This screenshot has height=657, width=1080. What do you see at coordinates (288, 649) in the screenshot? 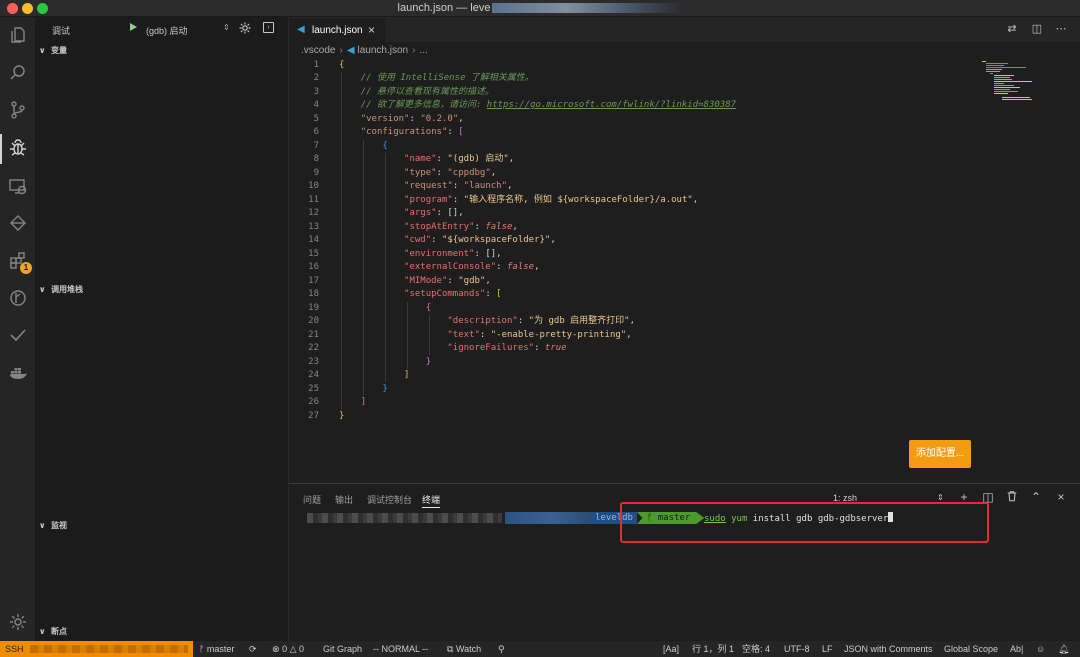
I see `problems-indicator: ⊗ 0 △ 0` at bounding box center [288, 649].